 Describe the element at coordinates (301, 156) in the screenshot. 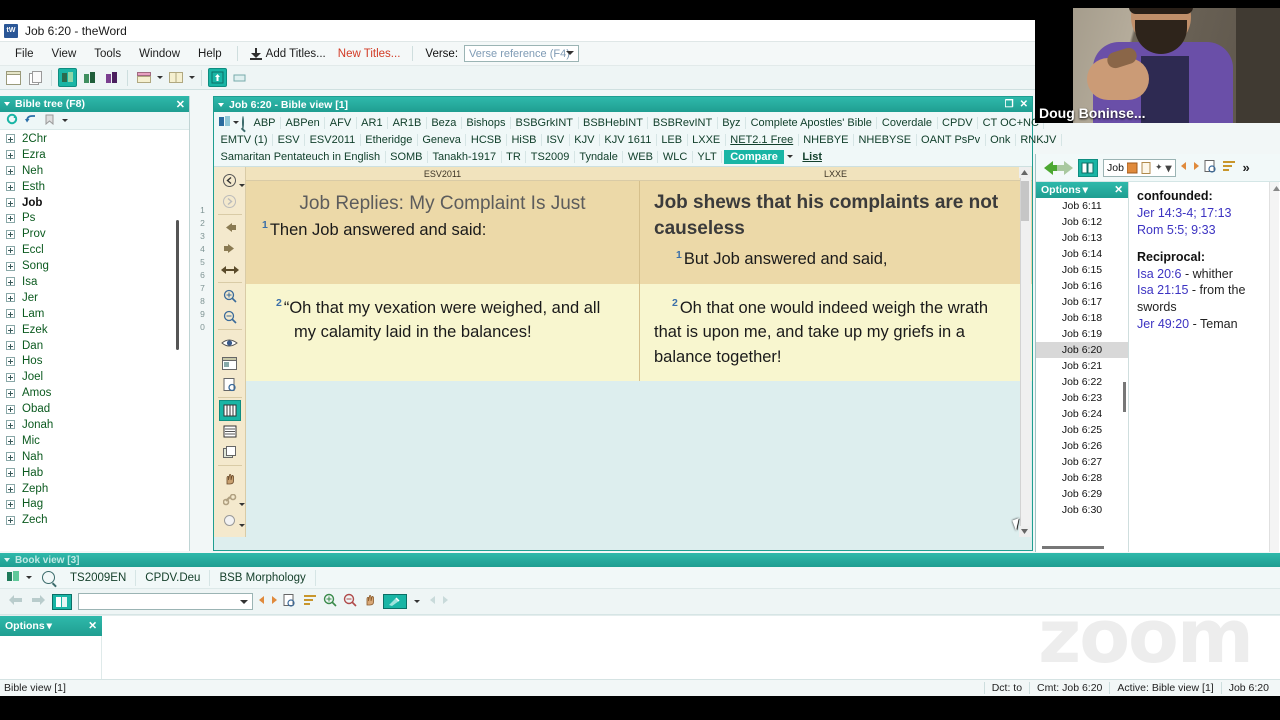

I see `version-tab: Samaritan Pentateuch in English` at that location.